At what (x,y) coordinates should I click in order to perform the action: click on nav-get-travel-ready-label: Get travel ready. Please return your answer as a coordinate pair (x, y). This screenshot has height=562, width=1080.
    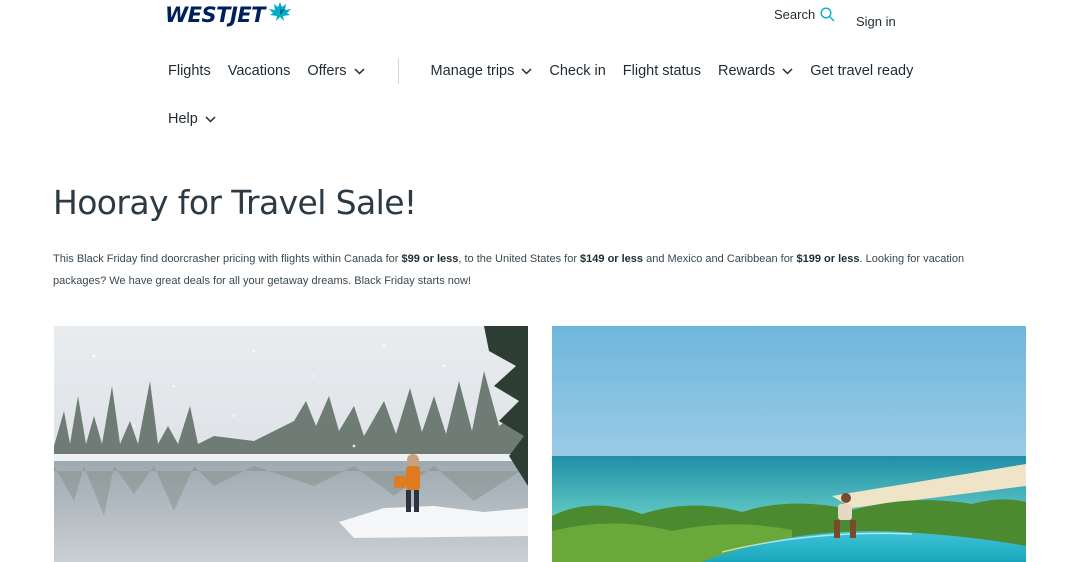
    Looking at the image, I should click on (862, 71).